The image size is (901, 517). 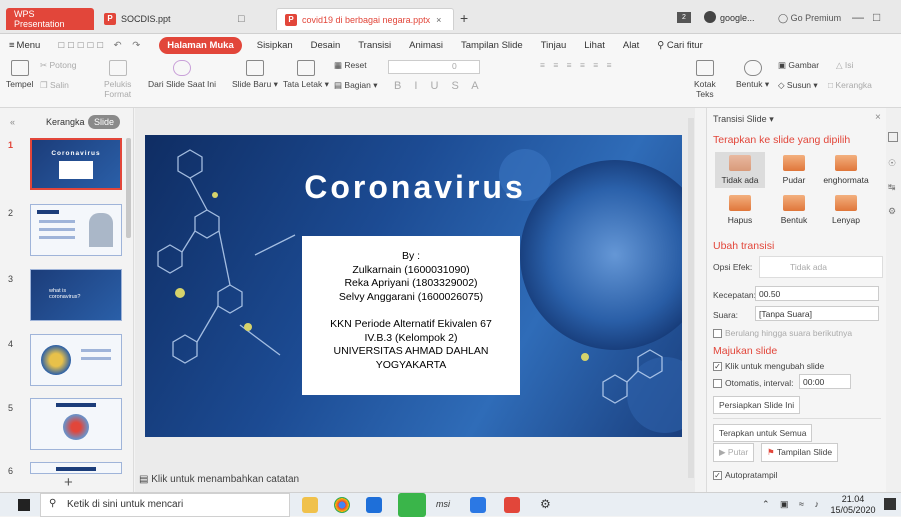 I want to click on clock-time: 21.04, so click(x=853, y=499).